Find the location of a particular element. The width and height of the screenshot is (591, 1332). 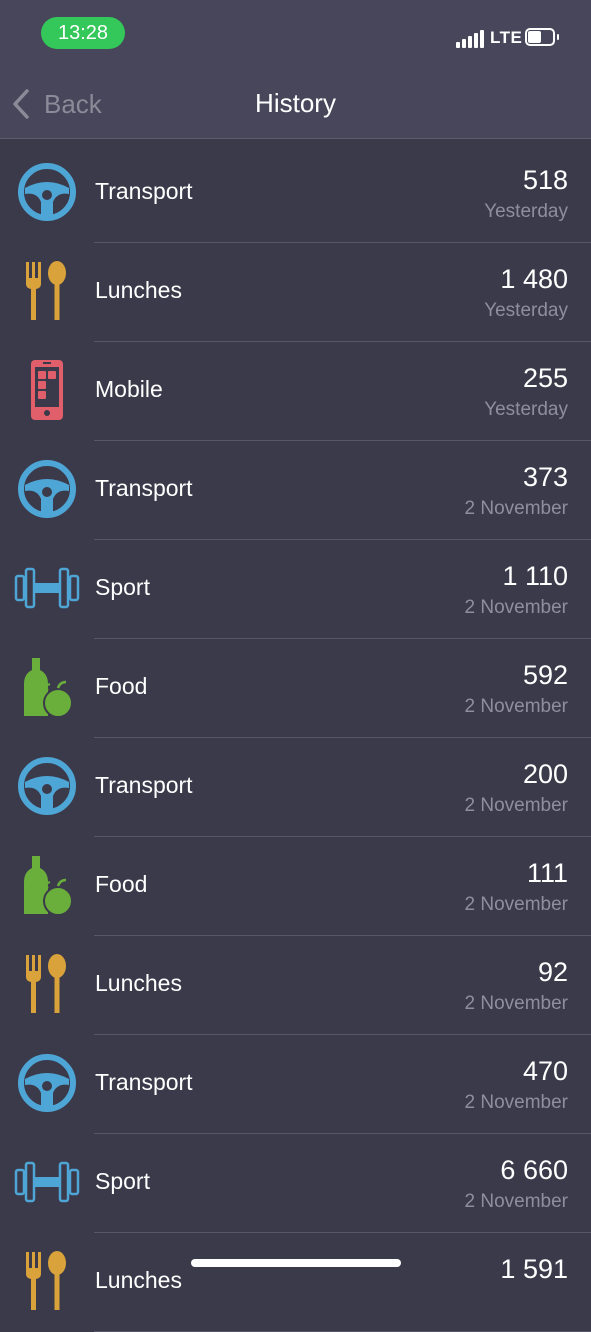

network-type: LTE is located at coordinates (506, 37).